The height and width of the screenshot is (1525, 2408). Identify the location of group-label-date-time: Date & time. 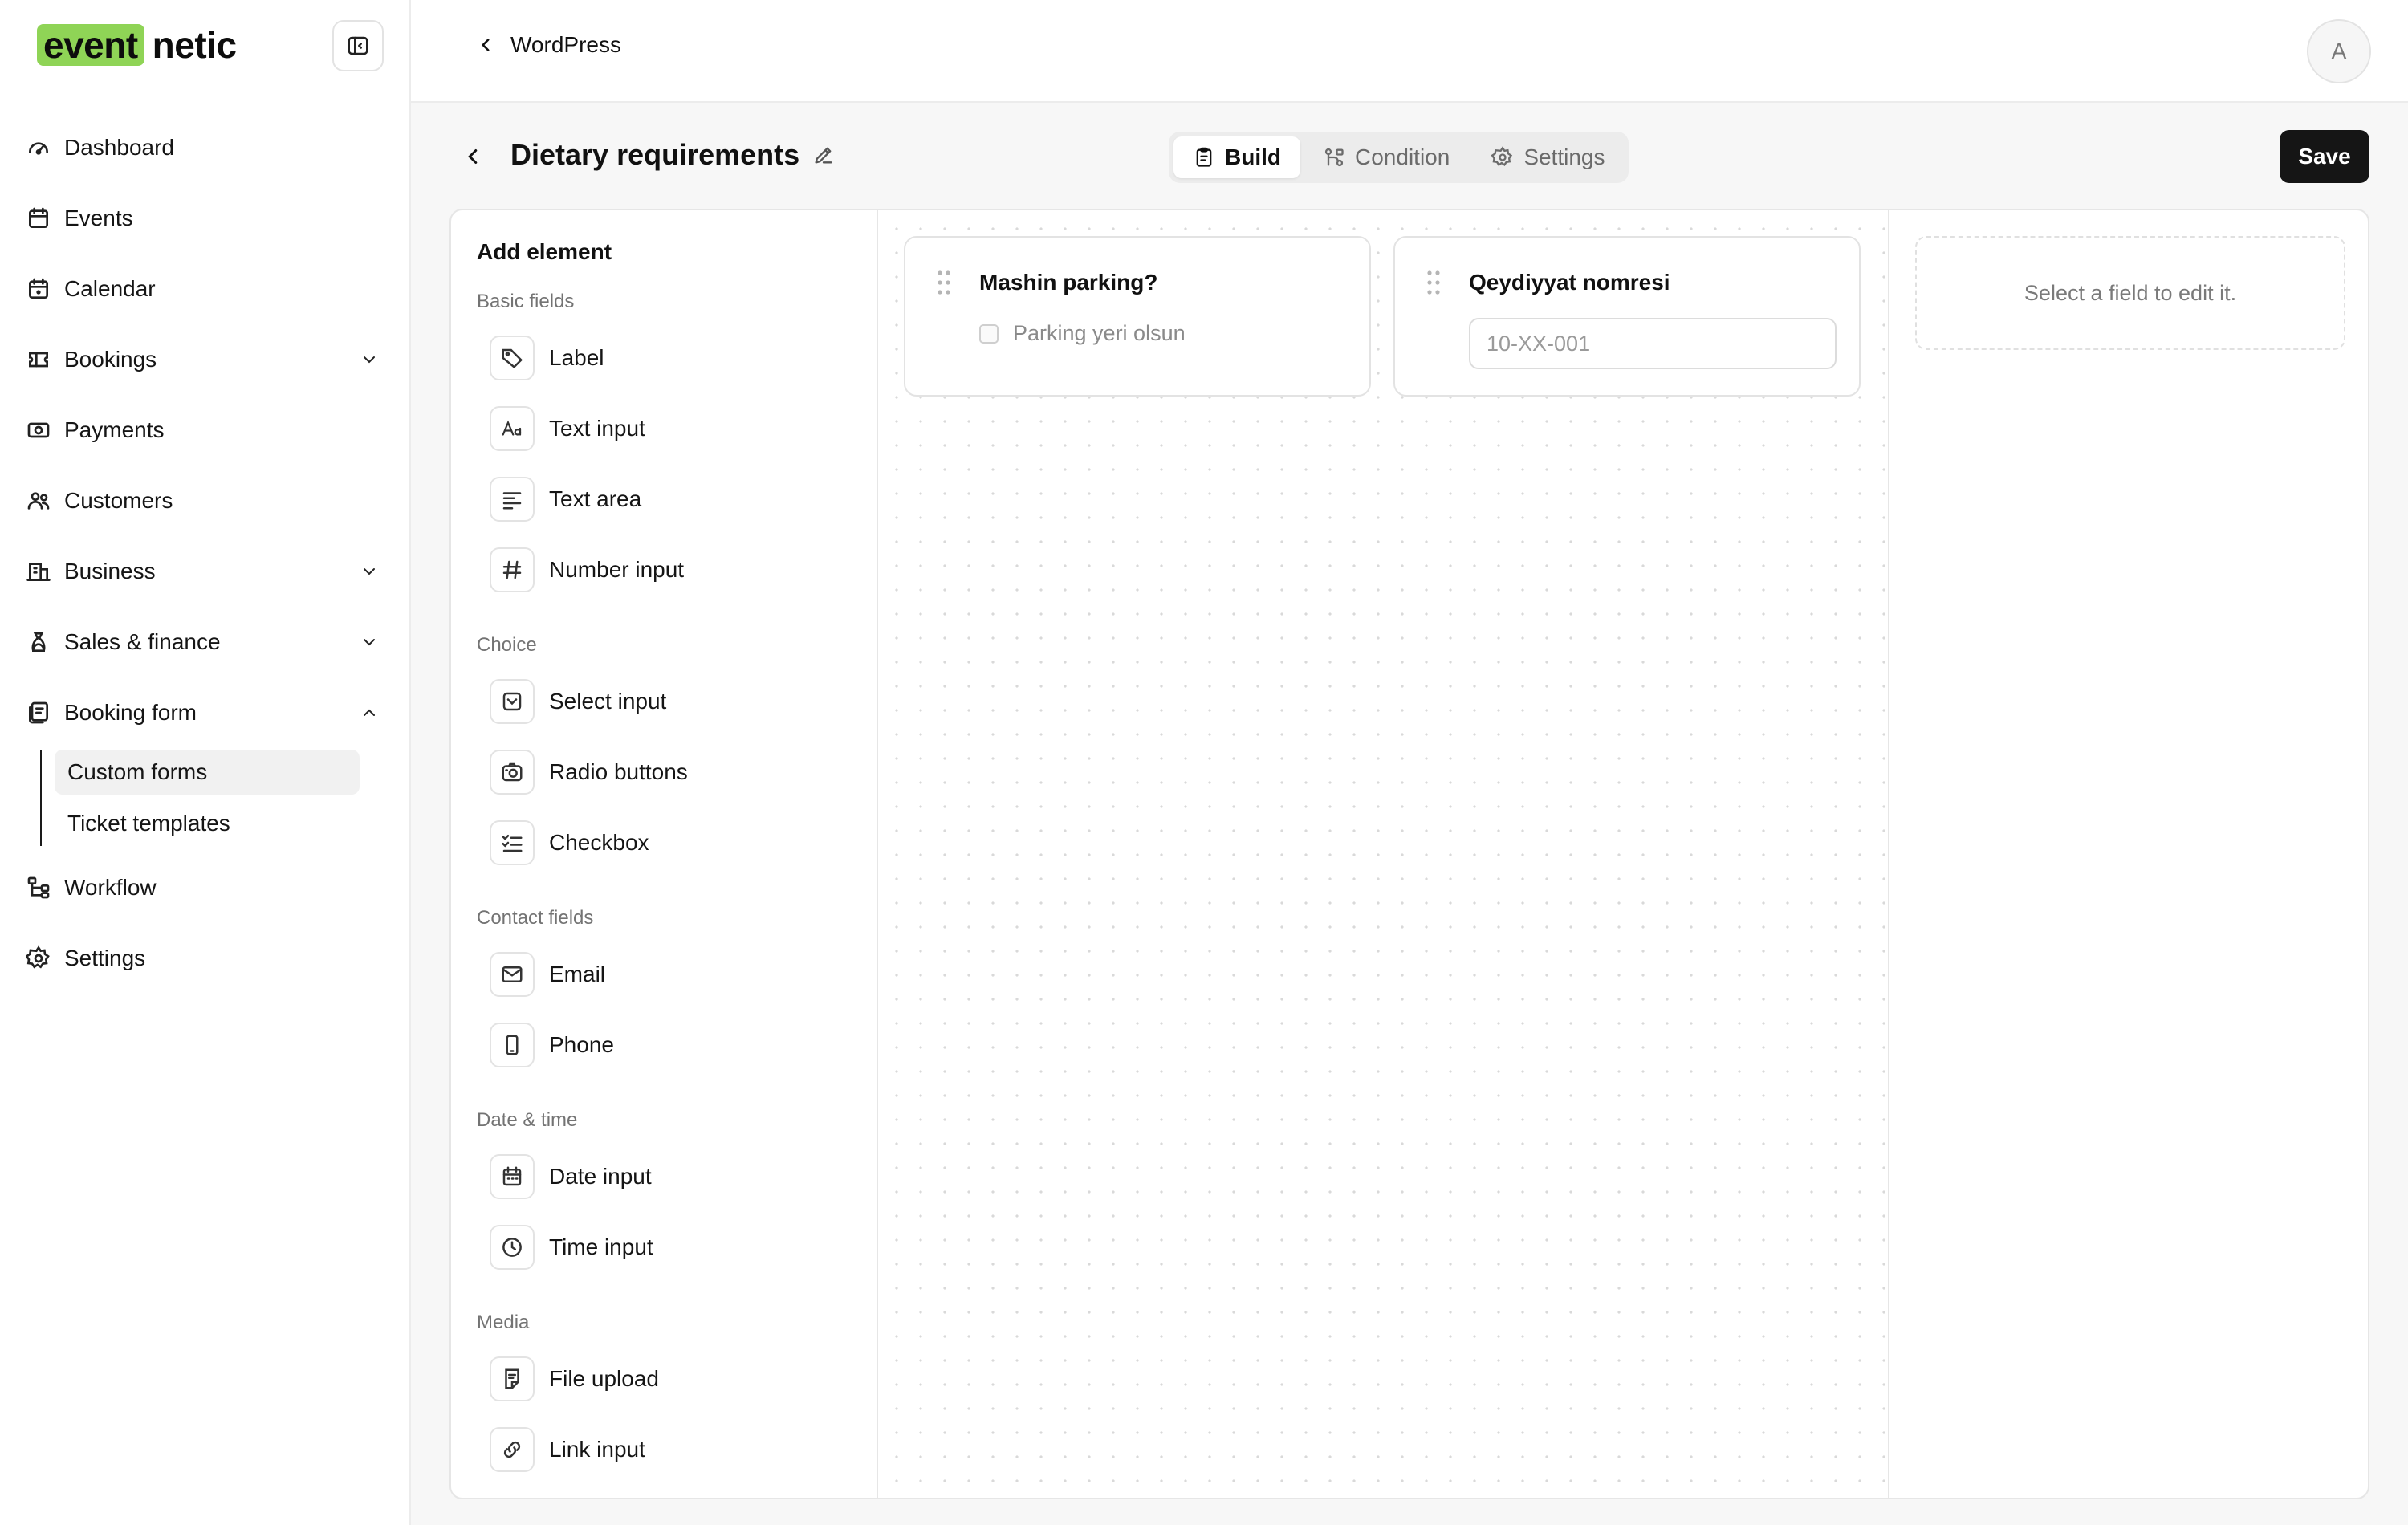
(527, 1120).